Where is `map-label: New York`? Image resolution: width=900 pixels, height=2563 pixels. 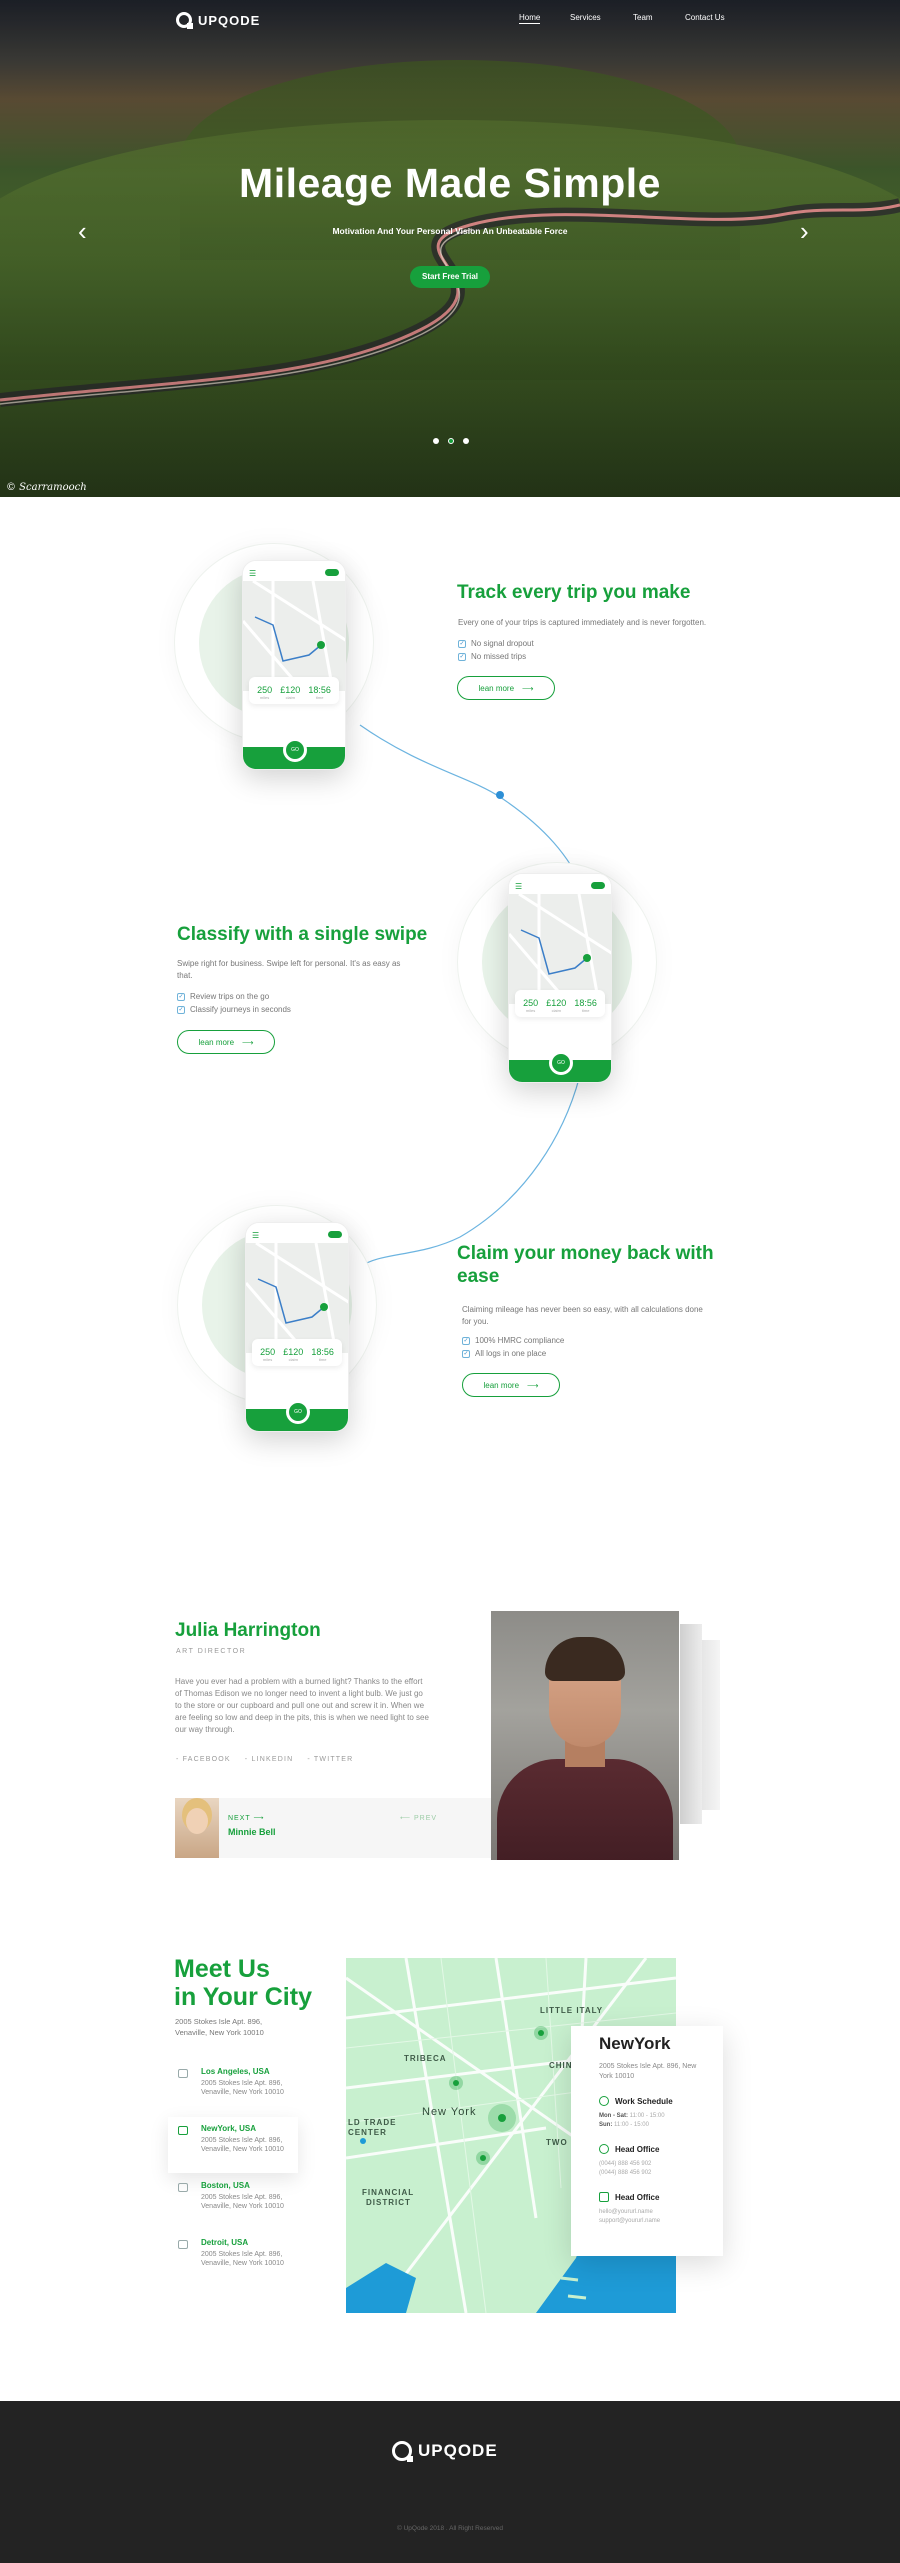
map-label: New York is located at coordinates (449, 2112).